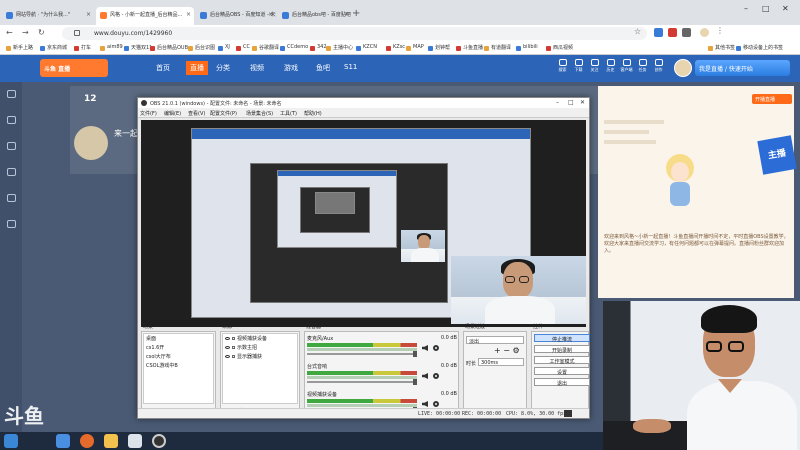 This screenshot has height=450, width=800. Describe the element at coordinates (366, 47) in the screenshot. I see `bookmark-item: KZCN` at that location.